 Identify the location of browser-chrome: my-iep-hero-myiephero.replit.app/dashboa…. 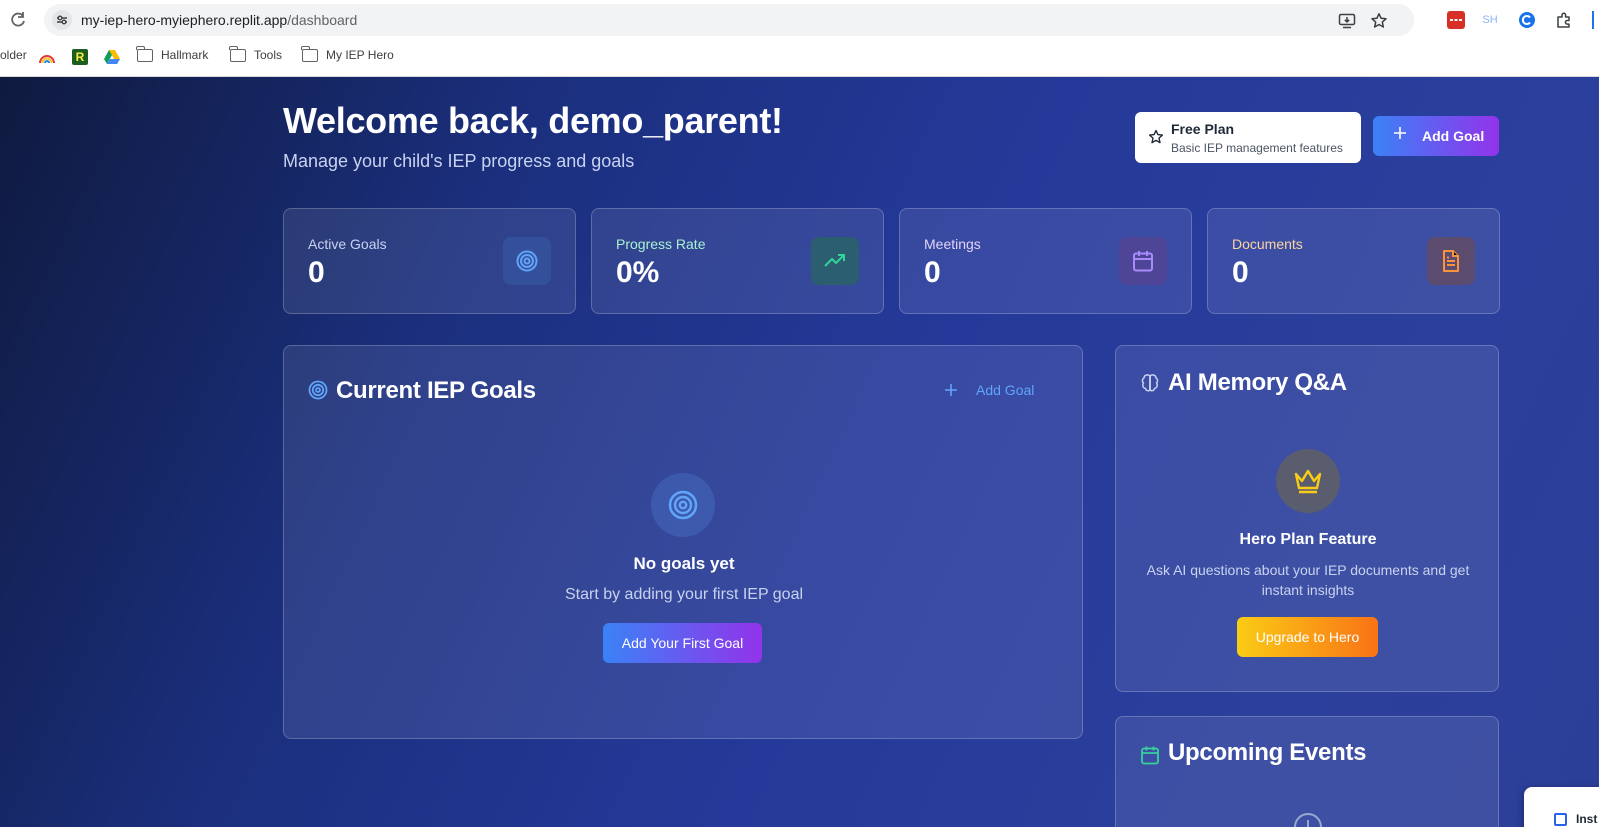
(799, 38).